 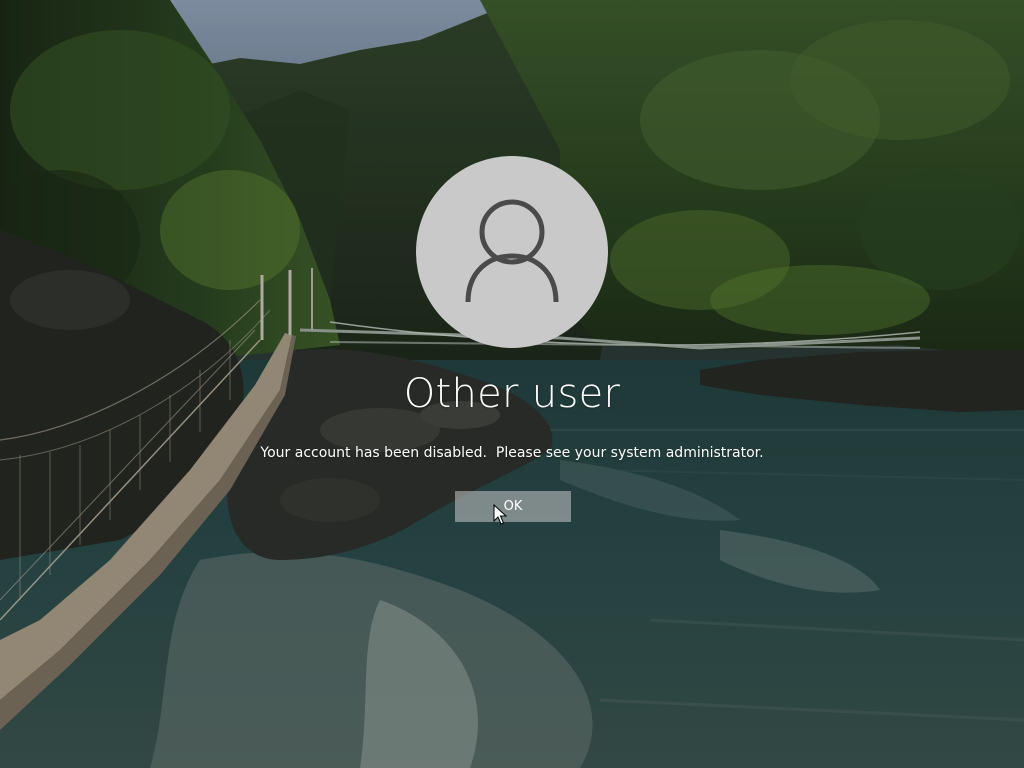 I want to click on user-avatar, so click(x=512, y=252).